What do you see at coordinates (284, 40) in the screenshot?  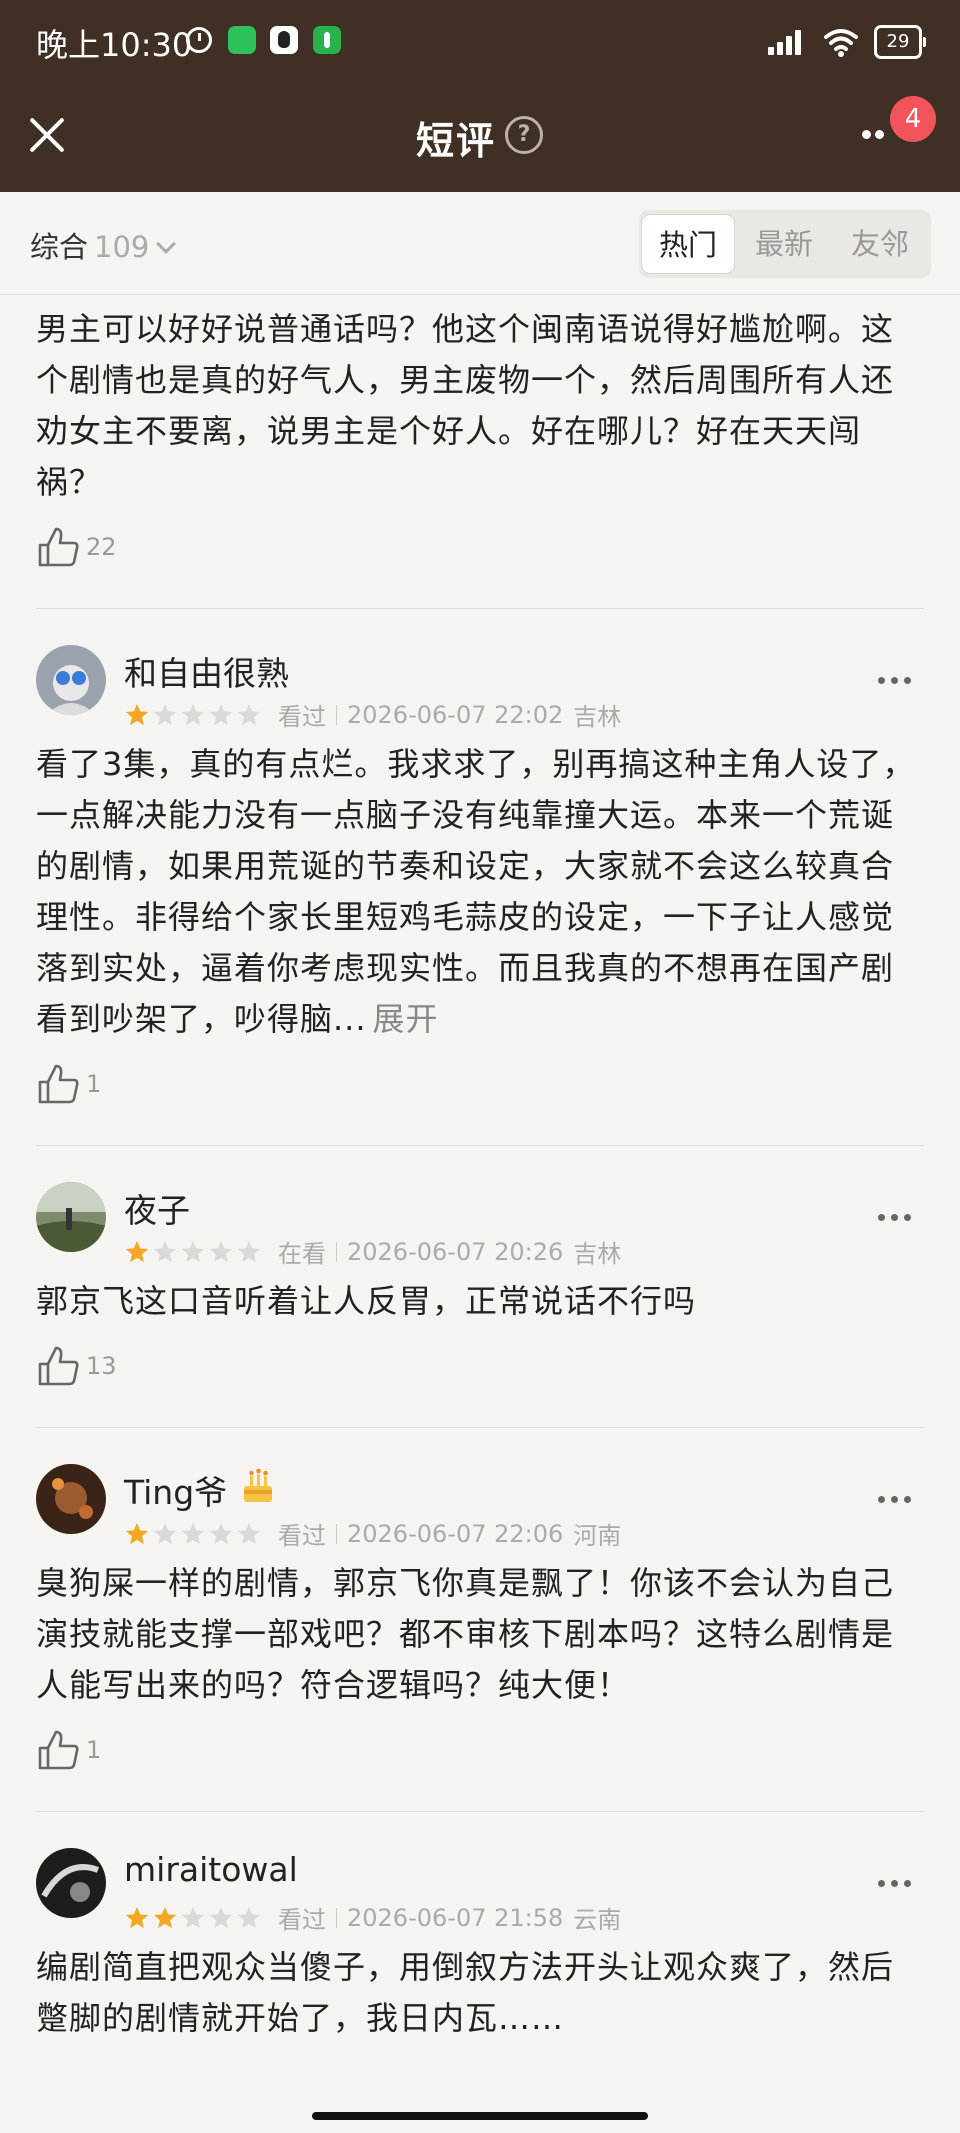 I see `qq-icon` at bounding box center [284, 40].